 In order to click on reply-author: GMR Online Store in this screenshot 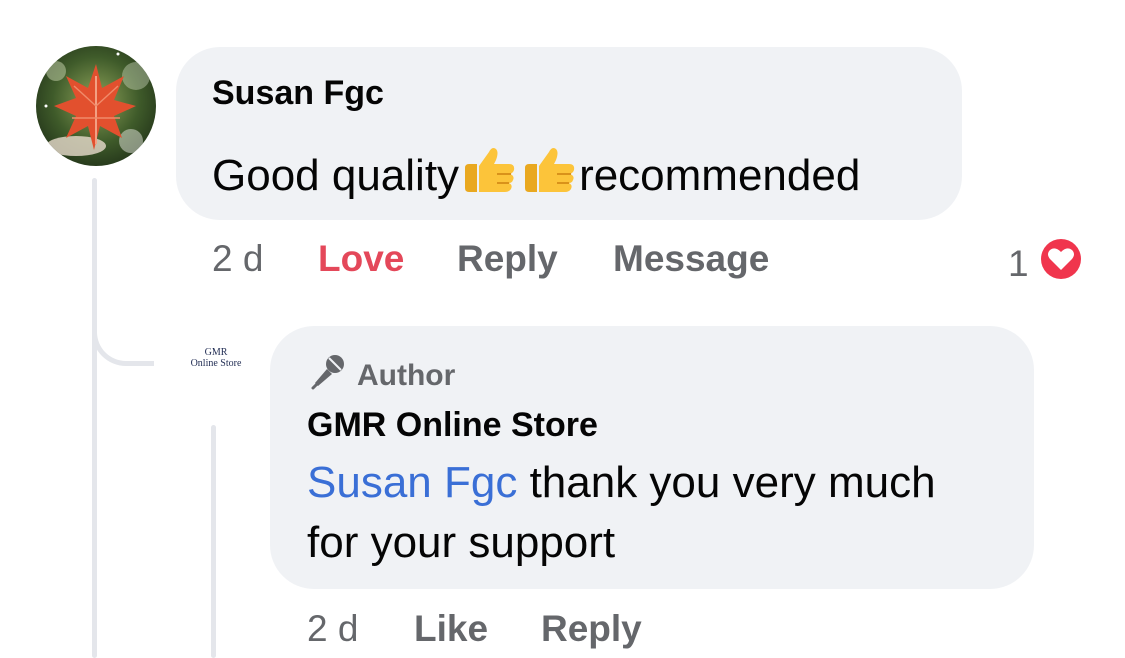, I will do `click(452, 425)`.